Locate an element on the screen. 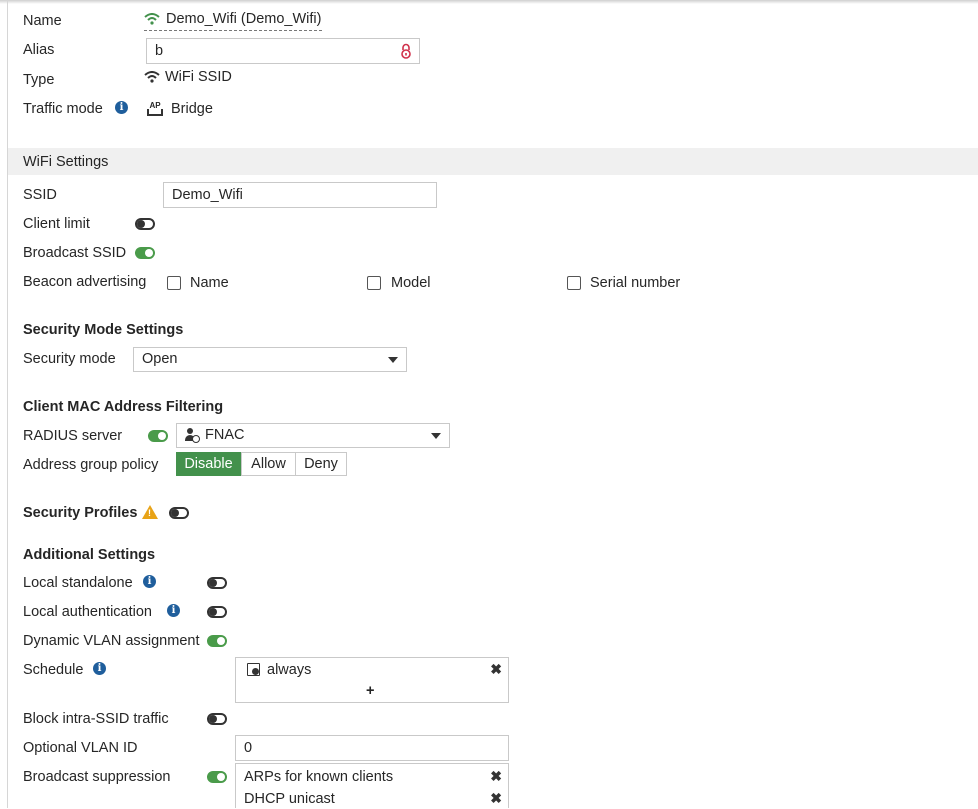 The width and height of the screenshot is (978, 809). security-mode-label: Security mode is located at coordinates (69, 359).